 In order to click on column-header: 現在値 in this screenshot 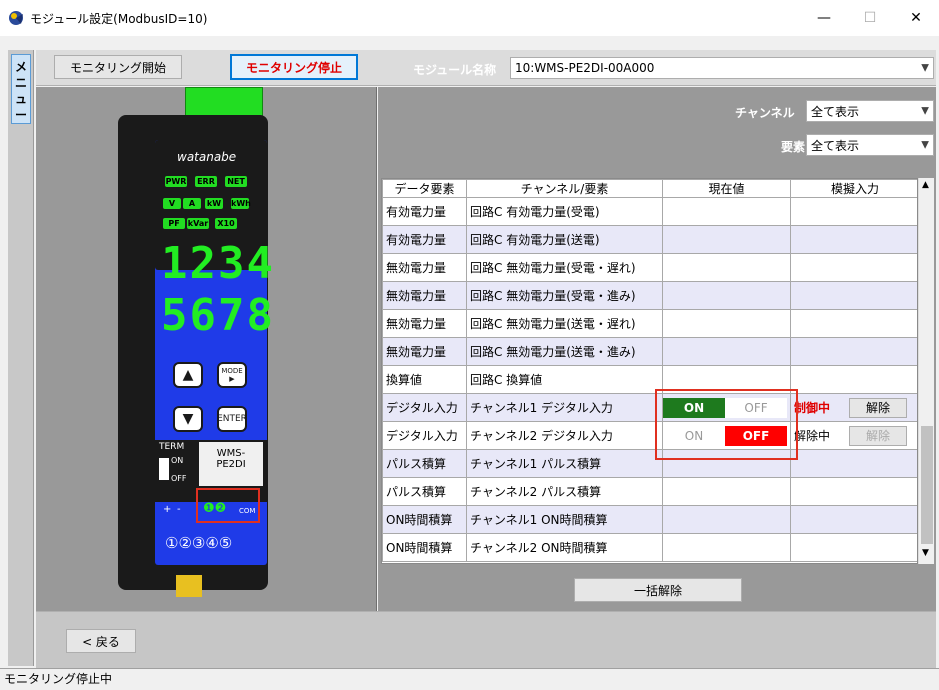, I will do `click(726, 188)`.